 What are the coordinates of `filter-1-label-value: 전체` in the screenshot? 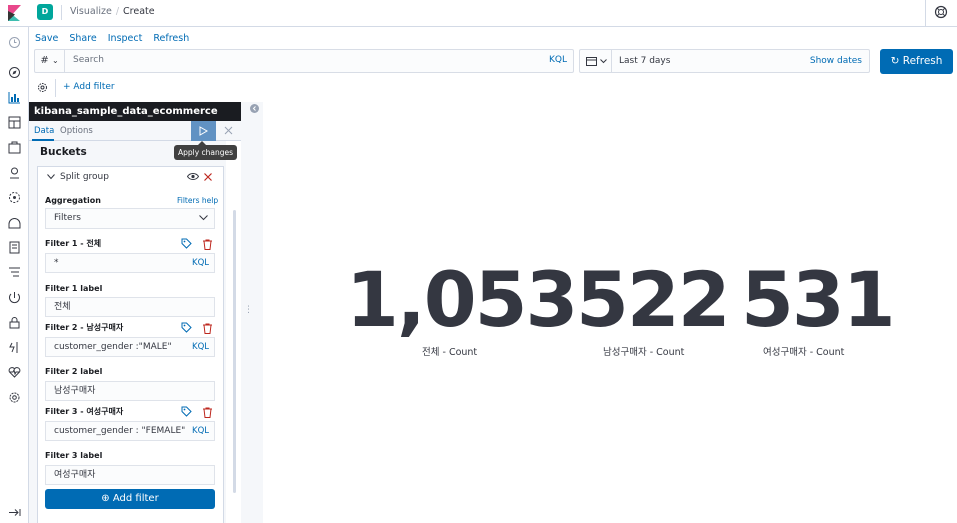 It's located at (62, 307).